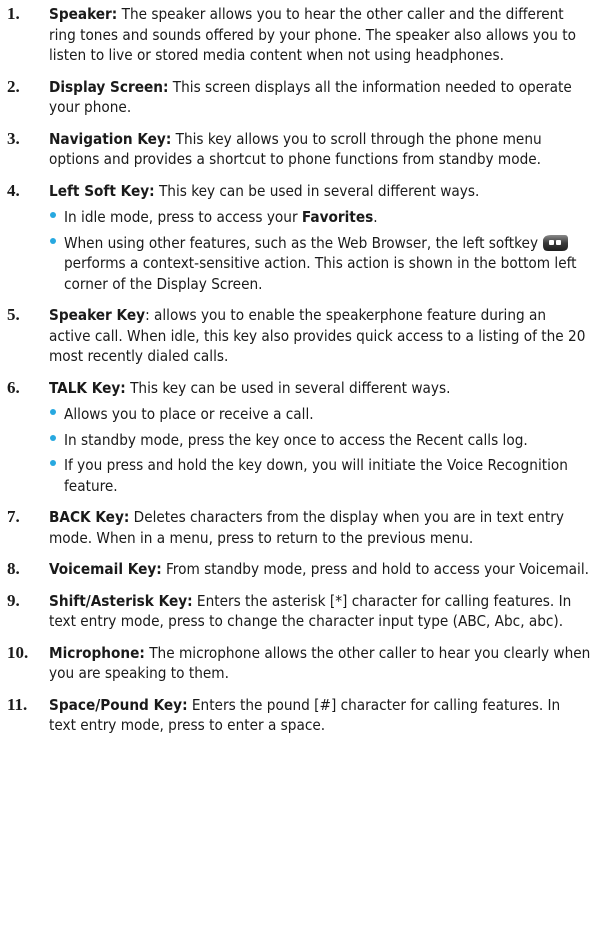 The width and height of the screenshot is (599, 947). Describe the element at coordinates (320, 414) in the screenshot. I see `bullet-item: Allows you to place or receive a call.` at that location.